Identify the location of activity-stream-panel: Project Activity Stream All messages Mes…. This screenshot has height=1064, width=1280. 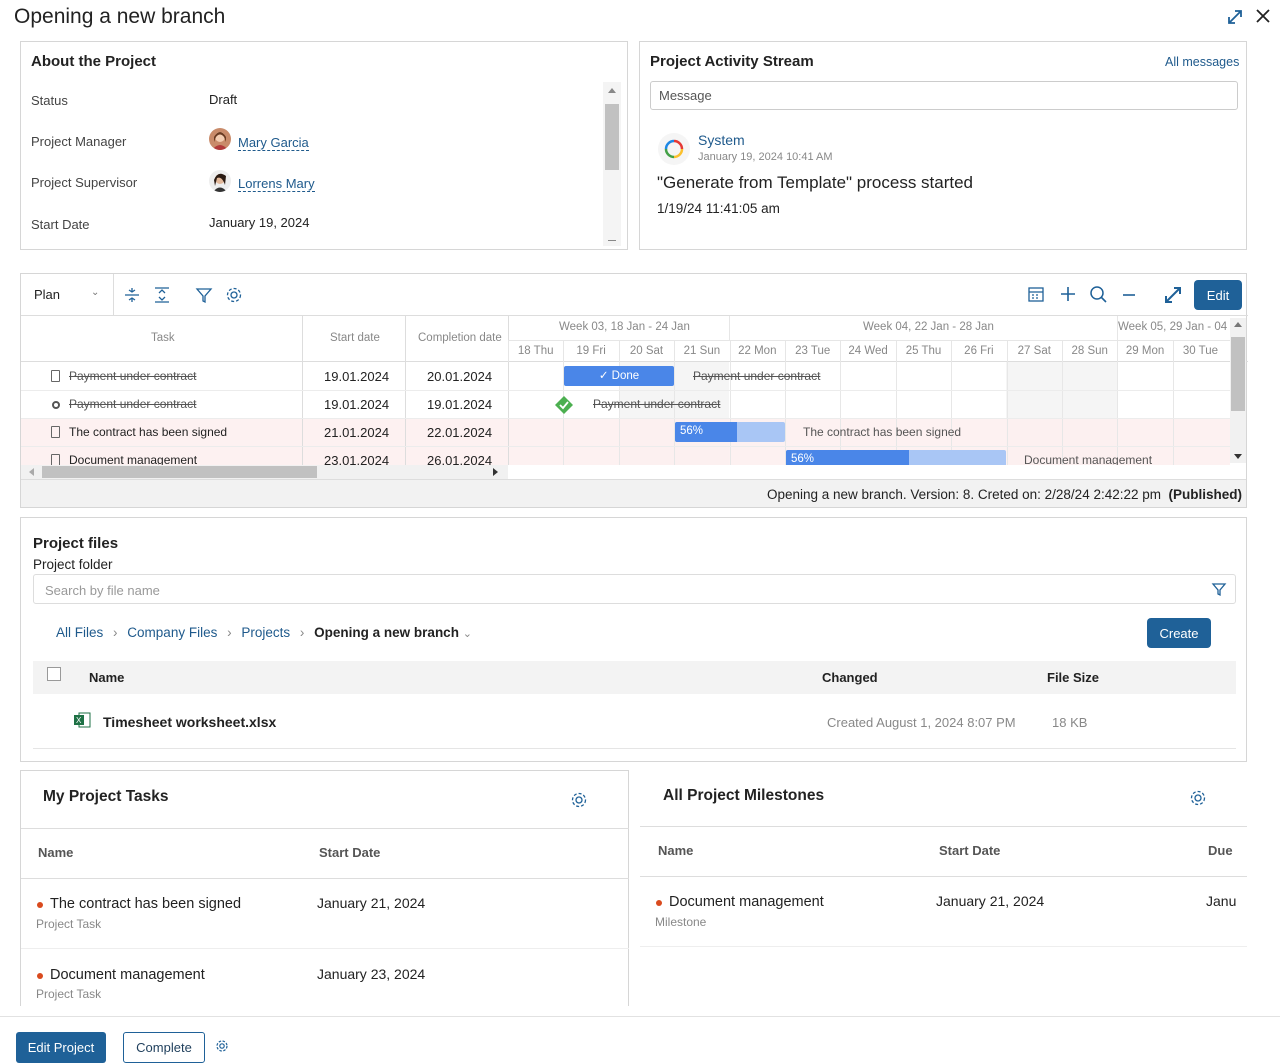
(943, 145).